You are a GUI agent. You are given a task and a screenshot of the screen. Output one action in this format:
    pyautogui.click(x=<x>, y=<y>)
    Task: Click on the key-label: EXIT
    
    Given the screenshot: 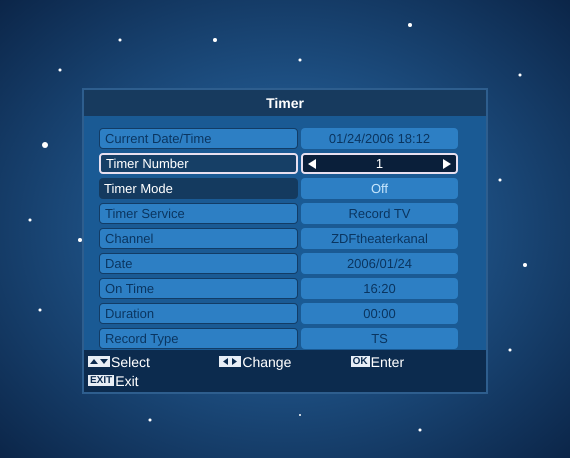 What is the action you would take?
    pyautogui.click(x=101, y=380)
    